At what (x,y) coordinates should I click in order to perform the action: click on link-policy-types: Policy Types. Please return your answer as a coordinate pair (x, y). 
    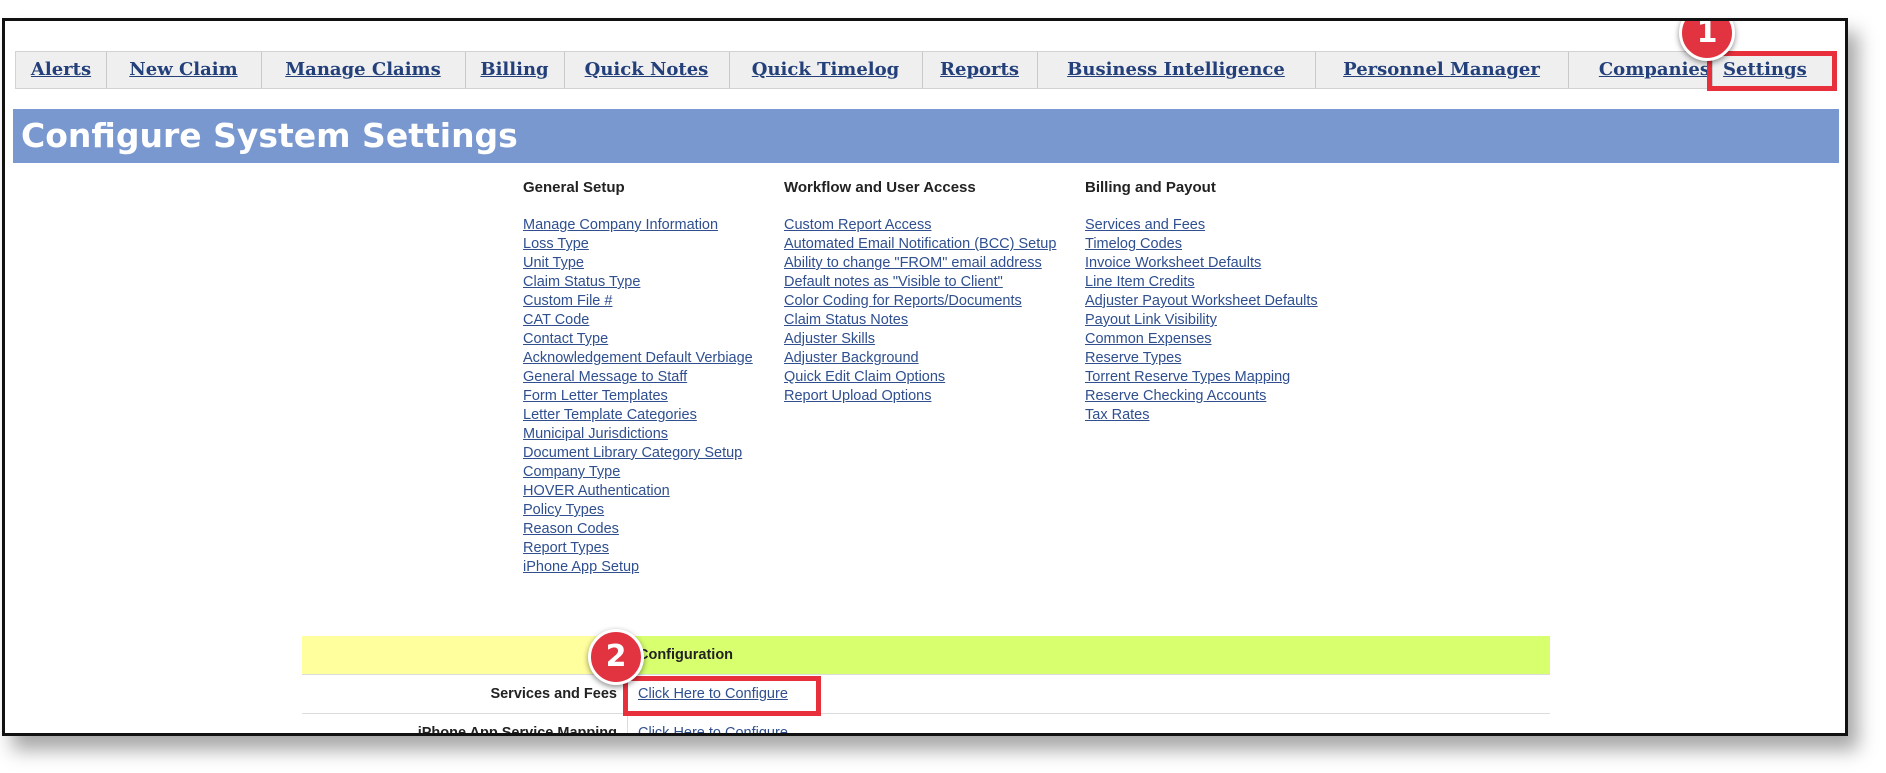
    Looking at the image, I should click on (638, 510).